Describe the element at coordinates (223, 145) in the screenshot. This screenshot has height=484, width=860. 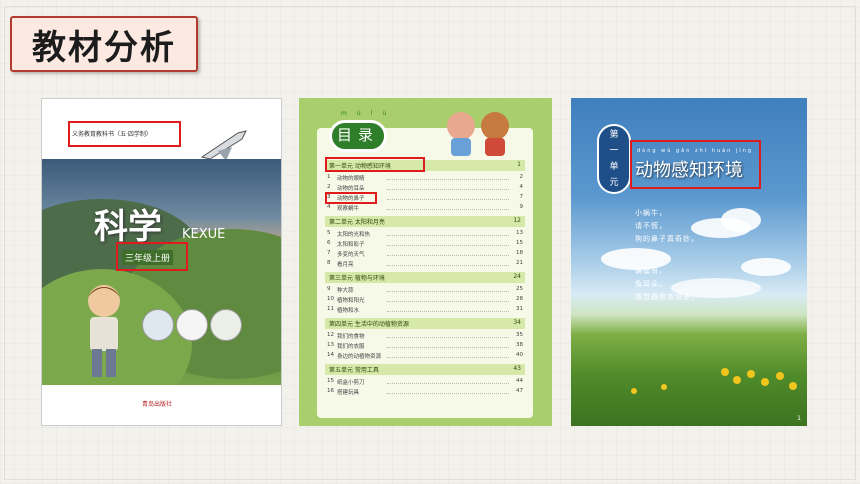
I see `space-shuttle-icon` at that location.